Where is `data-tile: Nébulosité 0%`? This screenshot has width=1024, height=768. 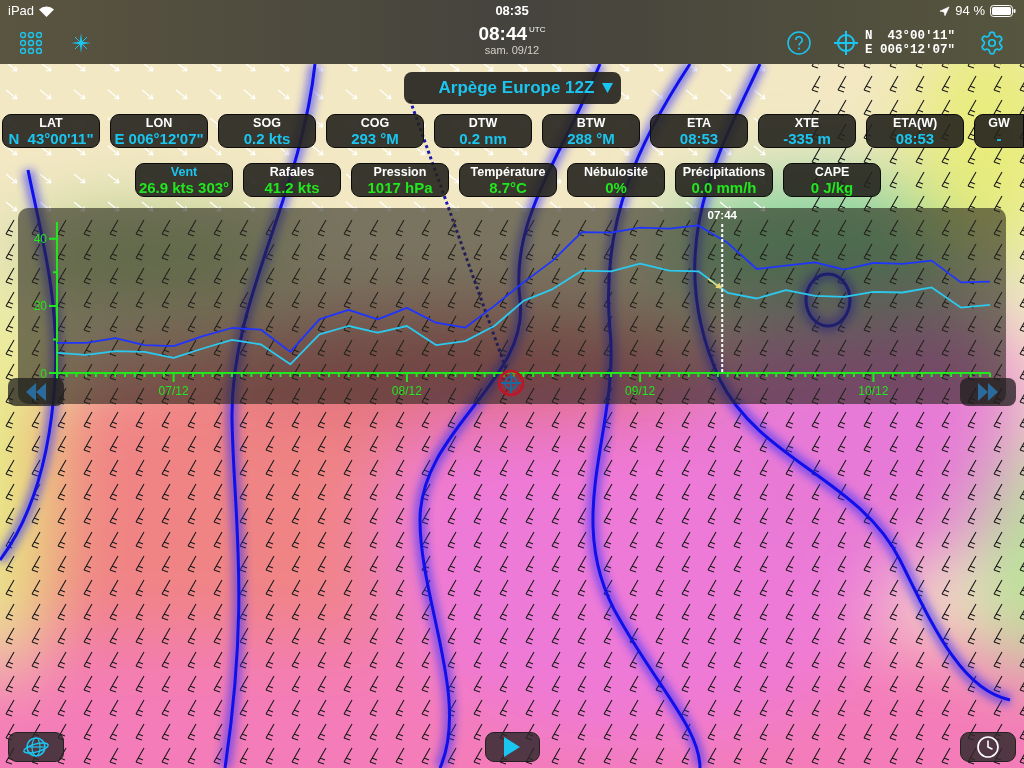
data-tile: Nébulosité 0% is located at coordinates (616, 180).